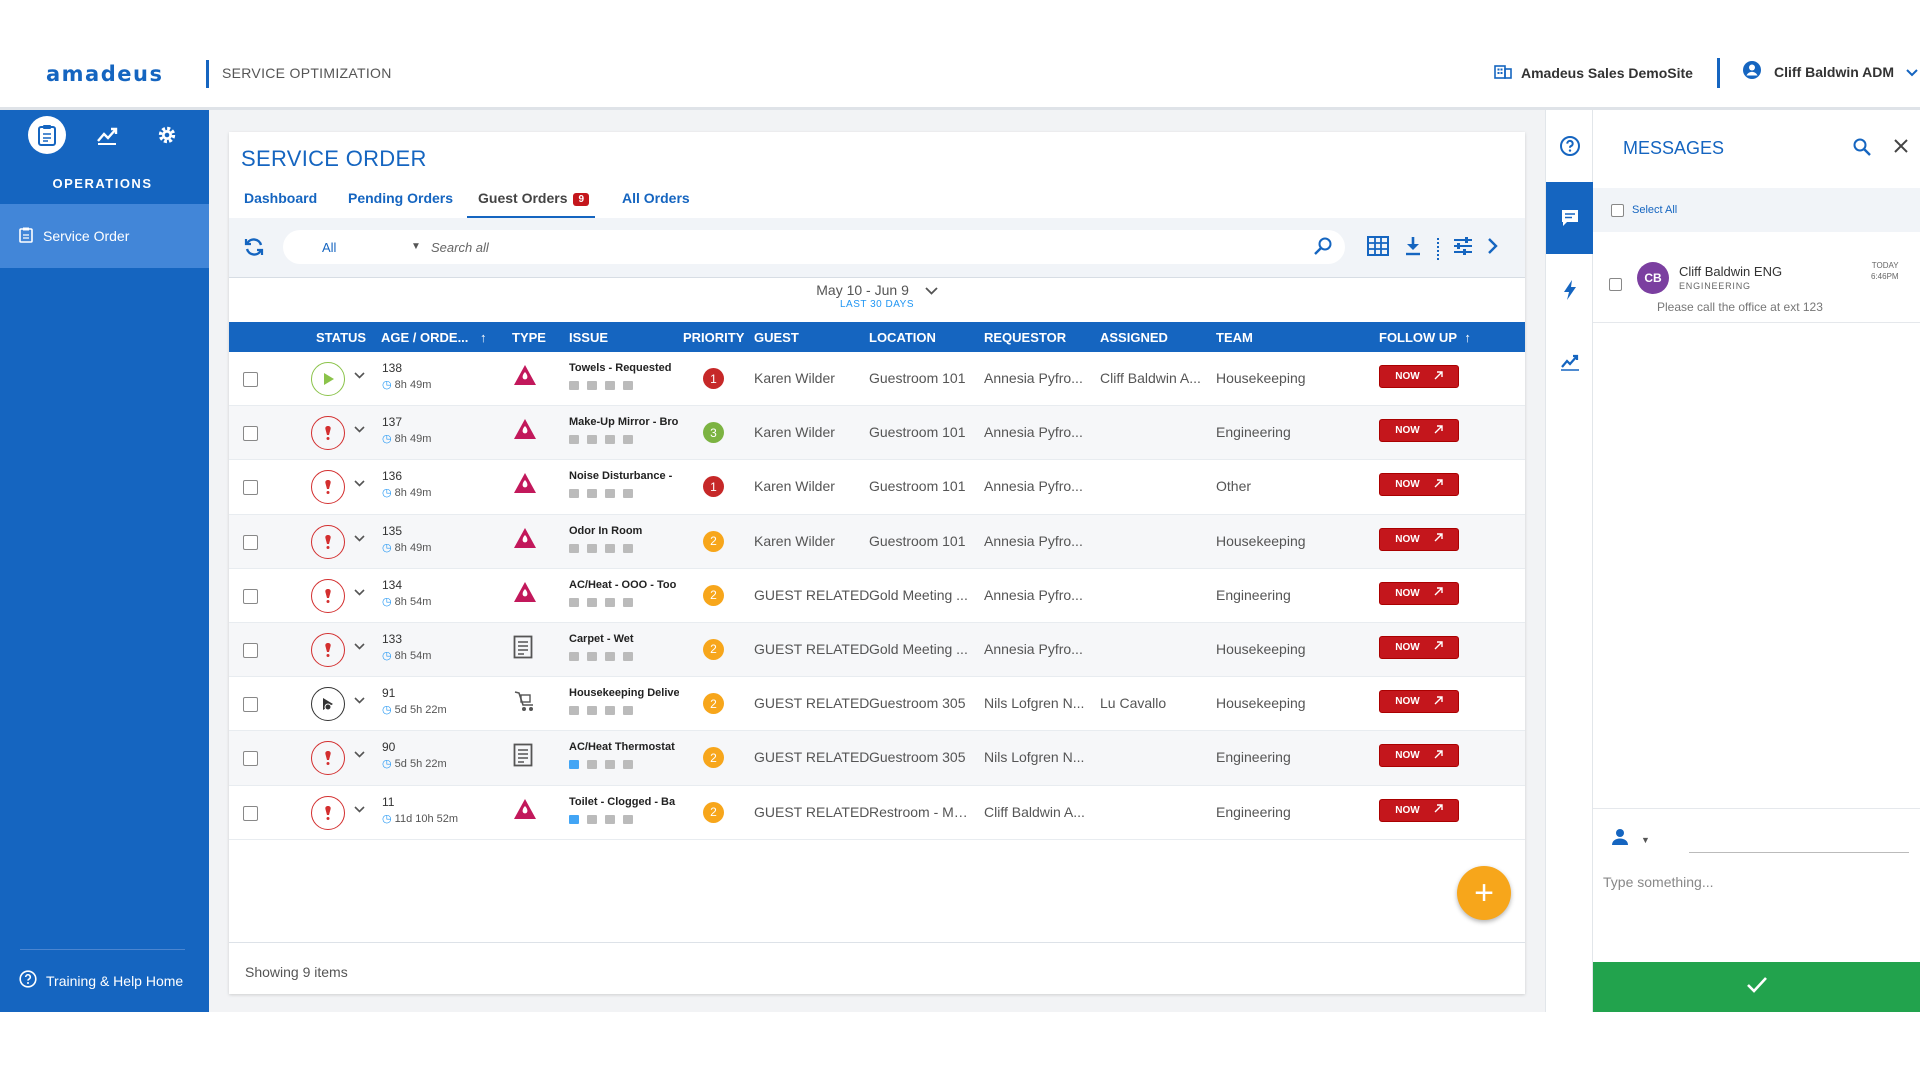 The height and width of the screenshot is (1080, 1920). What do you see at coordinates (1617, 210) in the screenshot?
I see `select-all-checkbox` at bounding box center [1617, 210].